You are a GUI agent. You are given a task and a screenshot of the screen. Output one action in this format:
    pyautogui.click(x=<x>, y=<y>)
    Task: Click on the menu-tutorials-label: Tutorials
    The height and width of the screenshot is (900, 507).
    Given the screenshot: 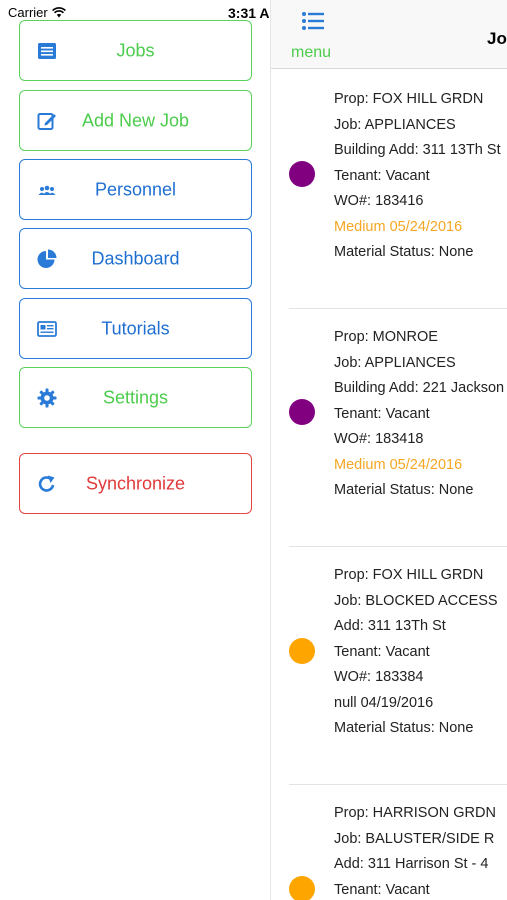 What is the action you would take?
    pyautogui.click(x=135, y=328)
    